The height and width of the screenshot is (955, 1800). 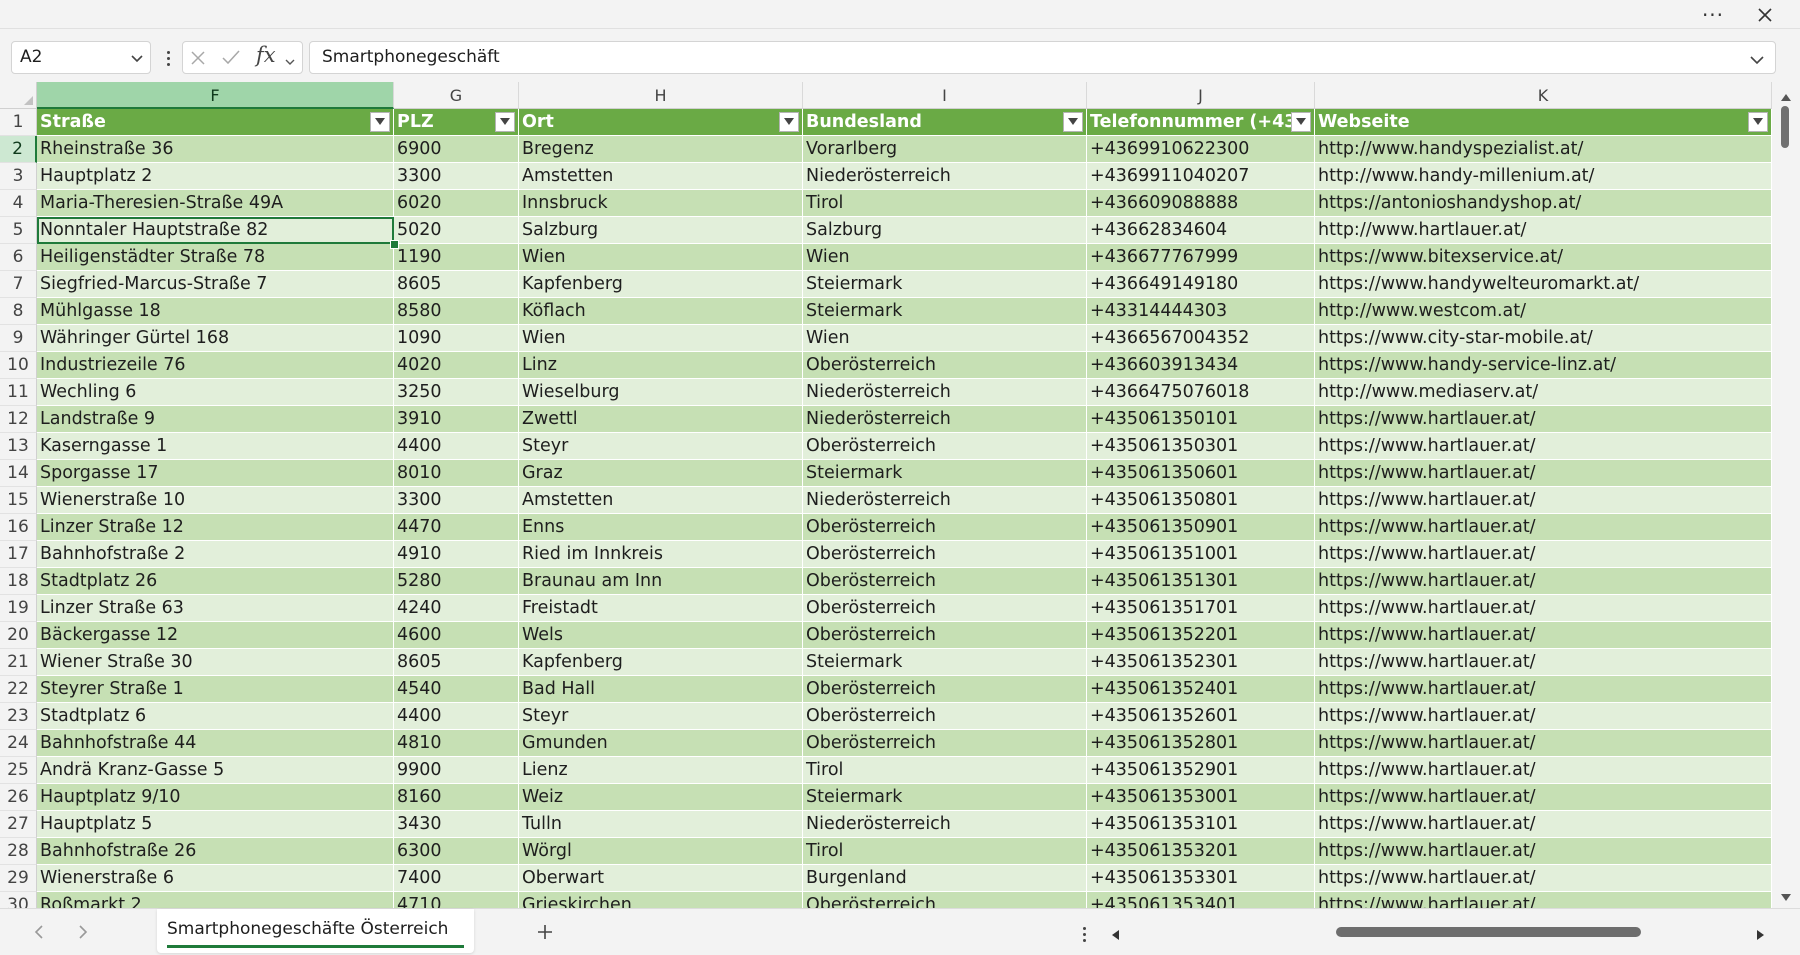 I want to click on cell-strasse: Andrä Kranz-Gasse 5, so click(x=215, y=770).